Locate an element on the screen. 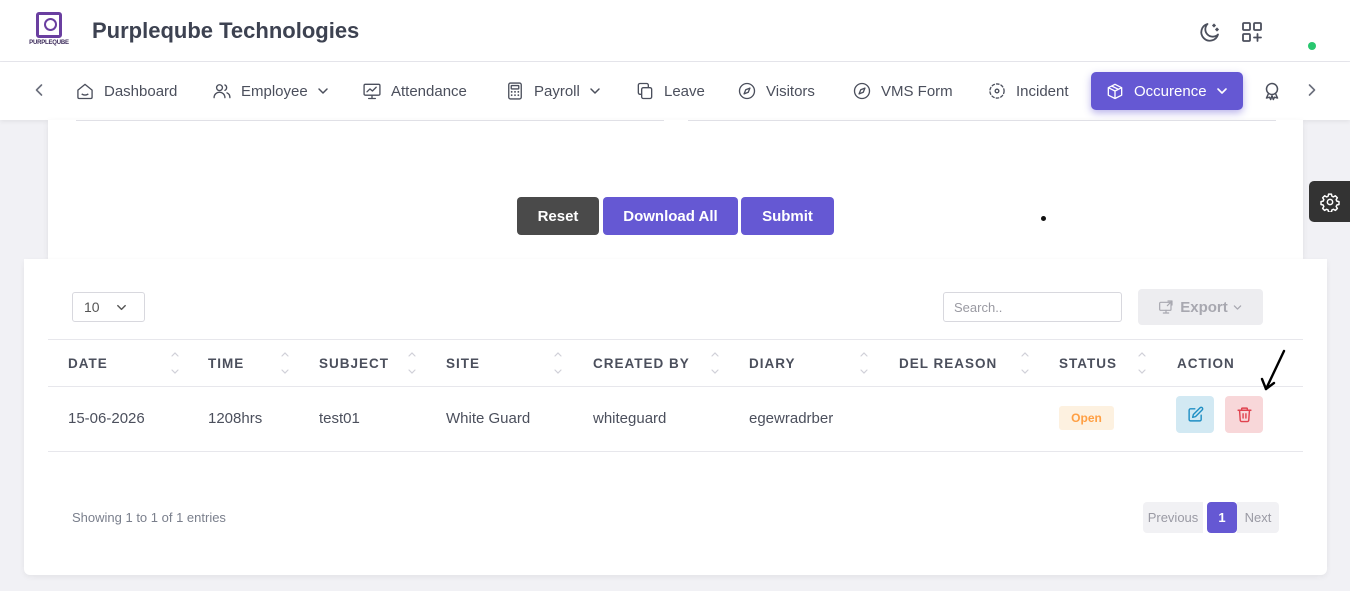 The height and width of the screenshot is (591, 1350). column-header-action: ACTION is located at coordinates (1206, 363).